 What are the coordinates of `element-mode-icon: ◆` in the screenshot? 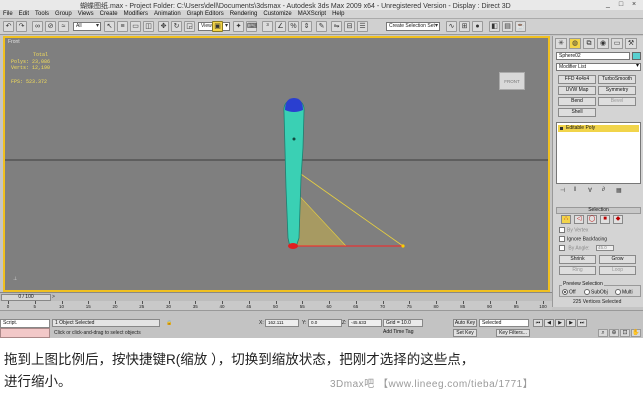 It's located at (618, 219).